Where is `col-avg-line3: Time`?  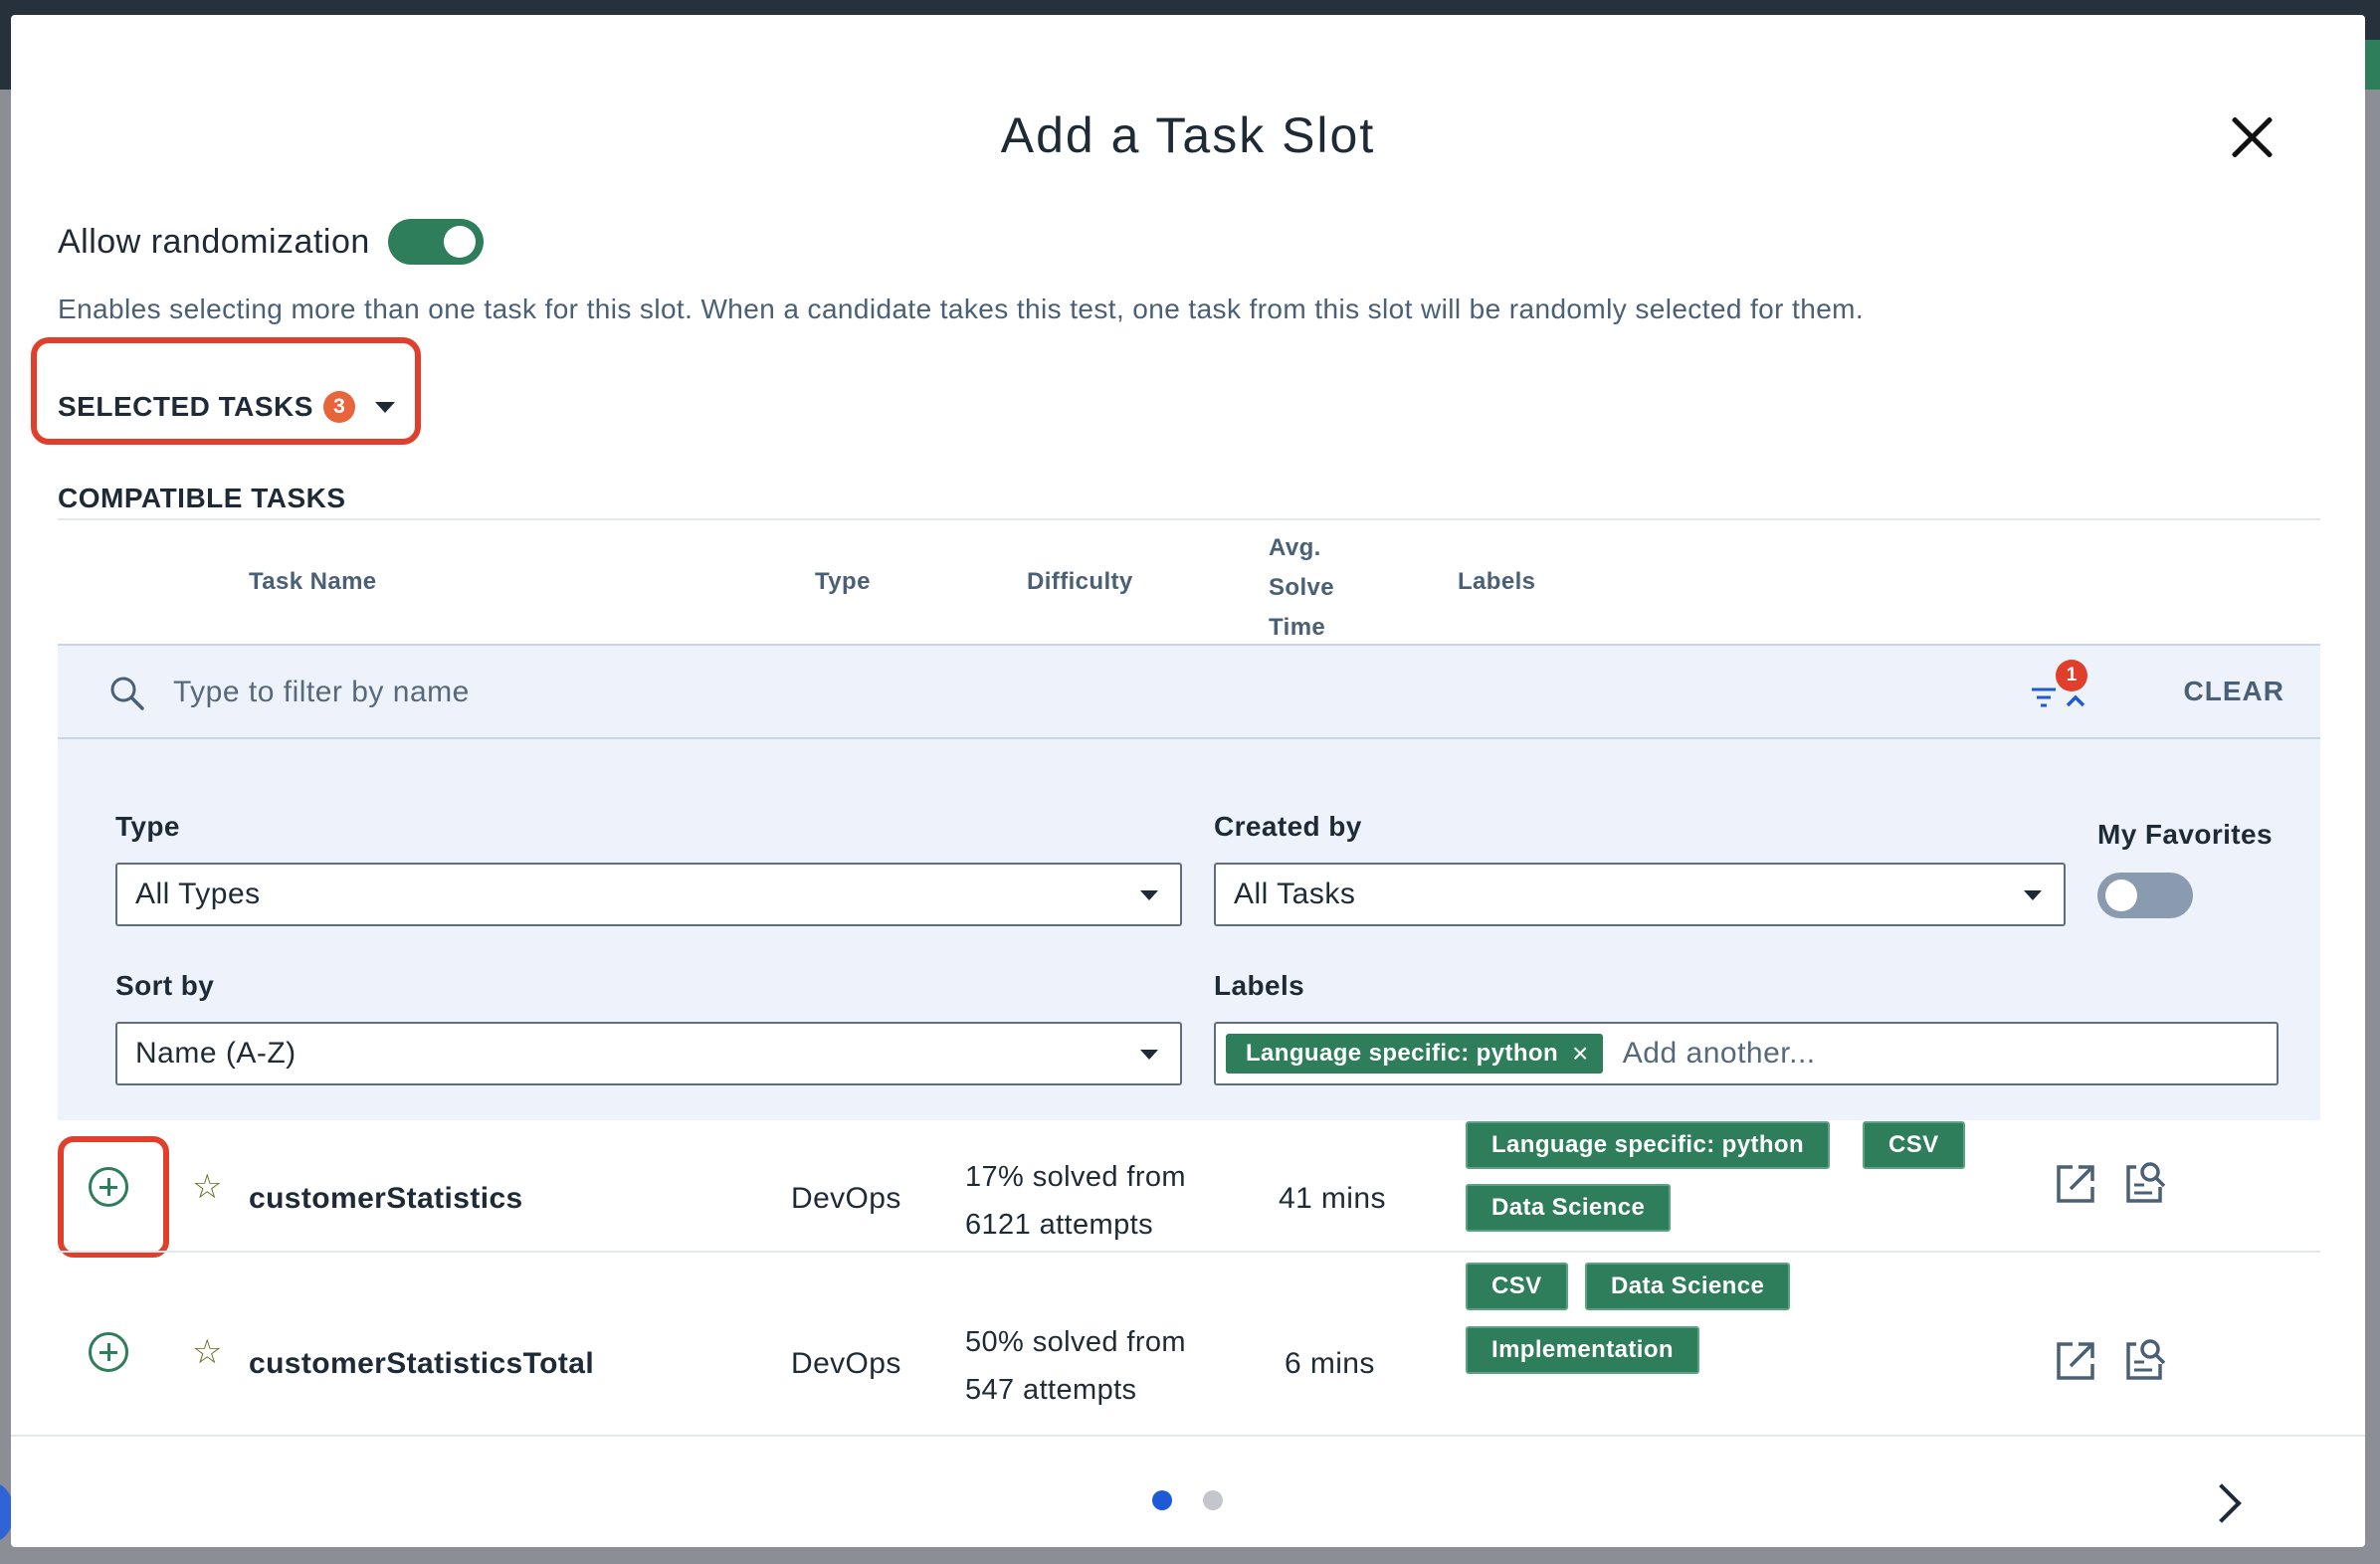
col-avg-line3: Time is located at coordinates (1297, 627).